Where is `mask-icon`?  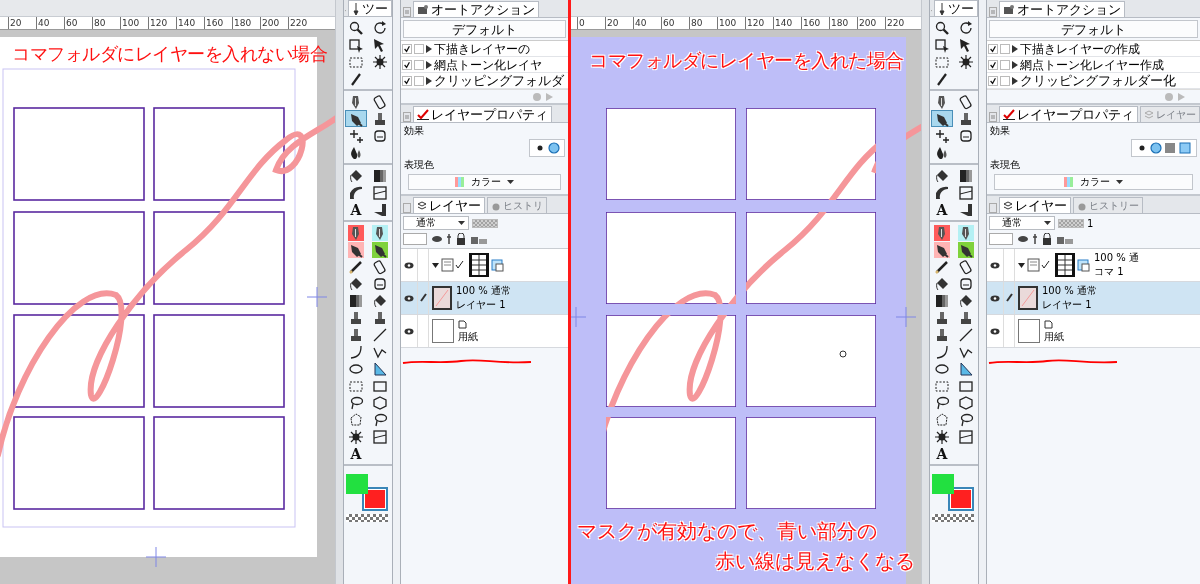 mask-icon is located at coordinates (497, 265).